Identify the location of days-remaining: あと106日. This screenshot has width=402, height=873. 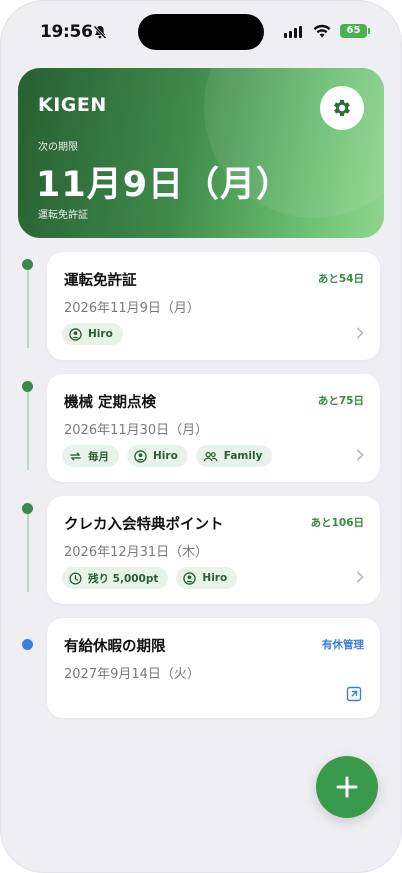
(337, 523).